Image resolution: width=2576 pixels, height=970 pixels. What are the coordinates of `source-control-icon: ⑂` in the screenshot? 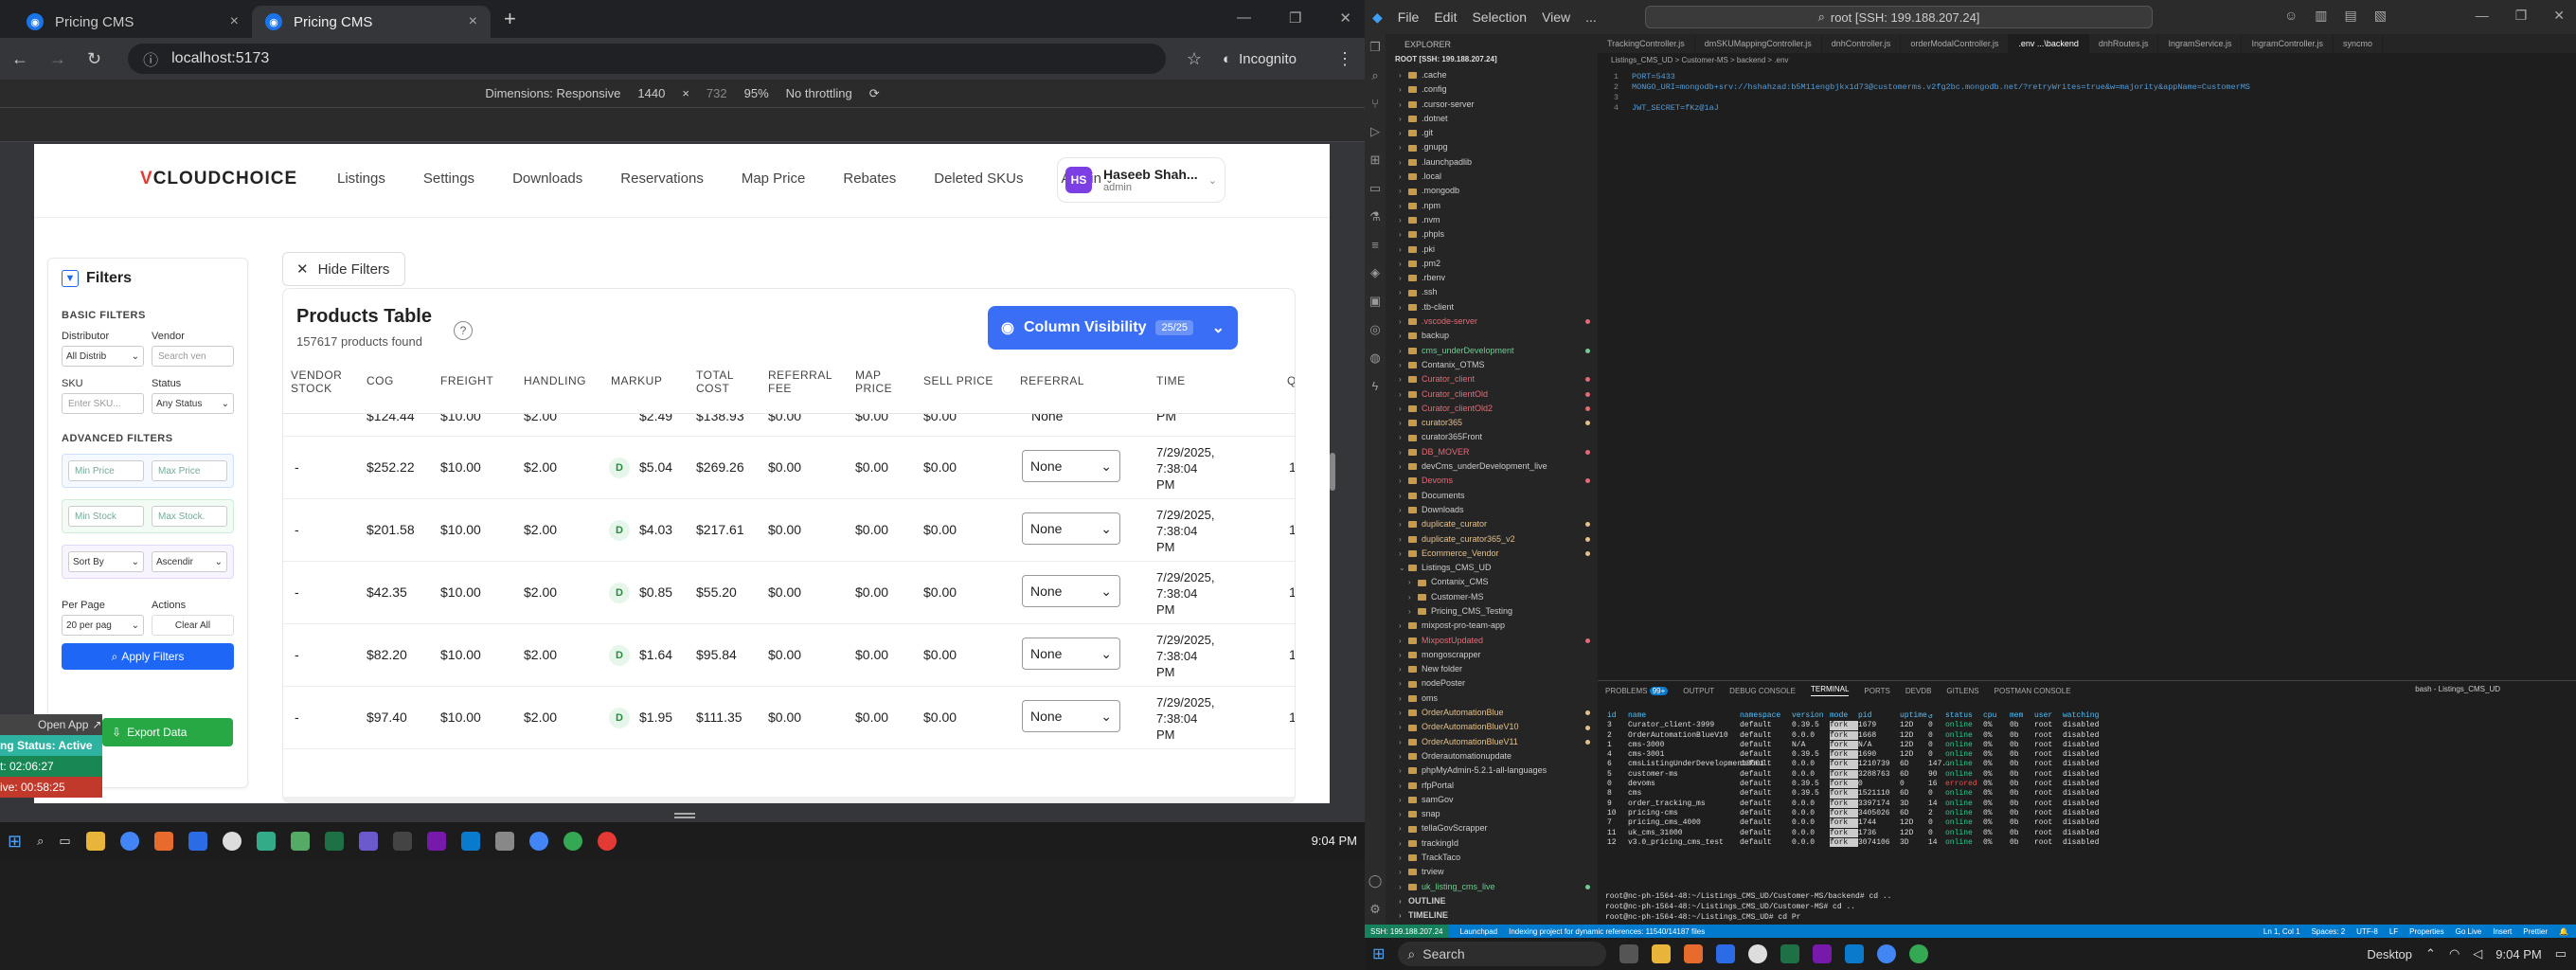 It's located at (1375, 104).